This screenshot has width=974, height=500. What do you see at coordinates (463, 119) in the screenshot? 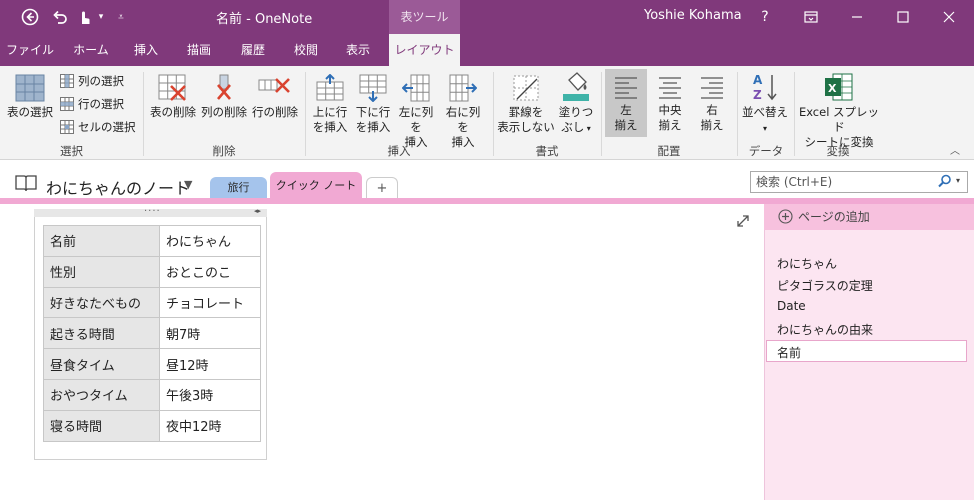
I see `insert-column-right-label-1: 右に列を` at bounding box center [463, 119].